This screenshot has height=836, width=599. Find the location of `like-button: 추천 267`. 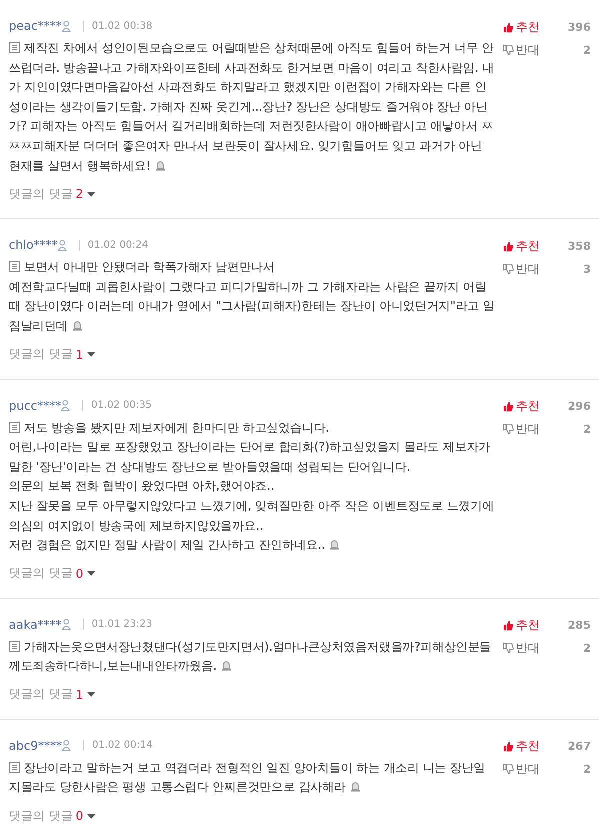

like-button: 추천 267 is located at coordinates (551, 746).